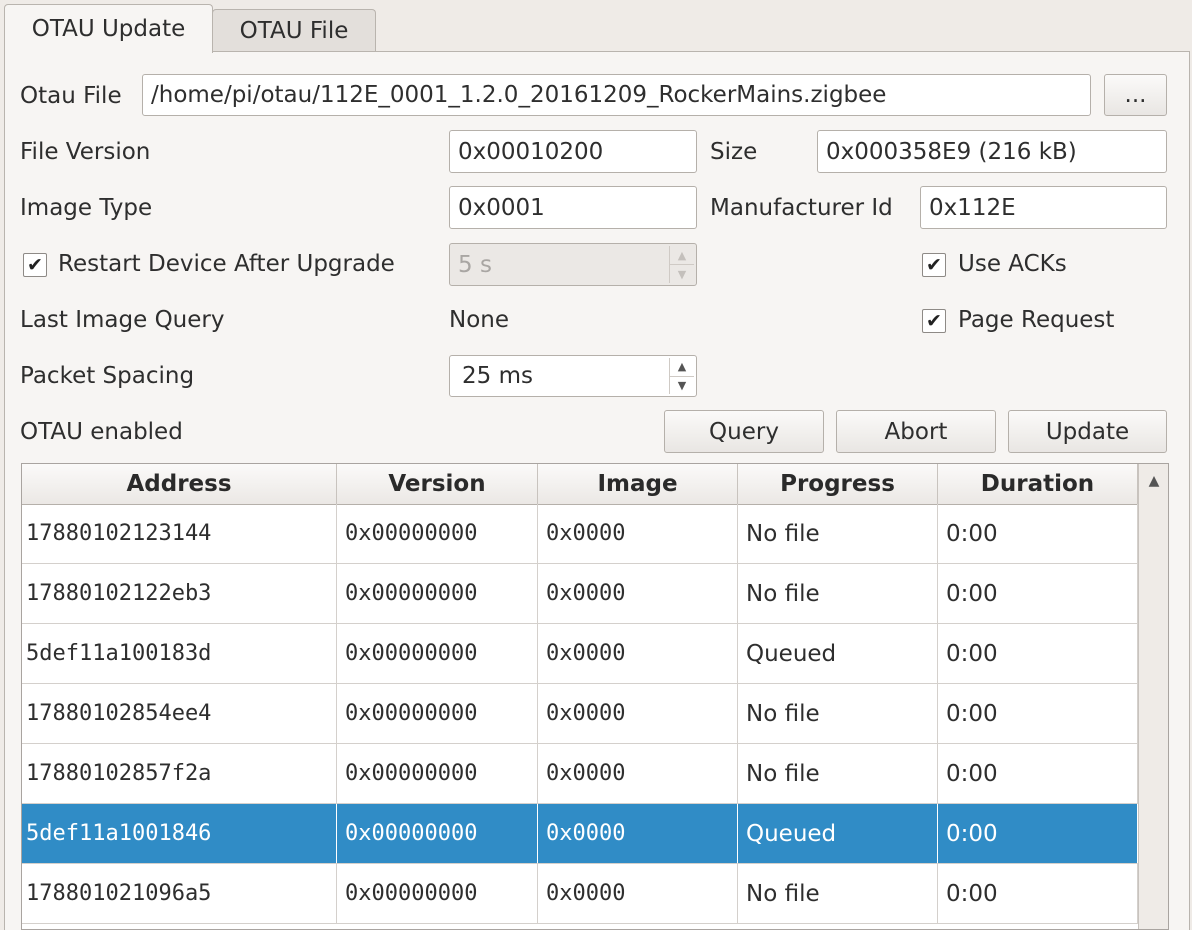  What do you see at coordinates (838, 484) in the screenshot?
I see `column-header-progress: Progress` at bounding box center [838, 484].